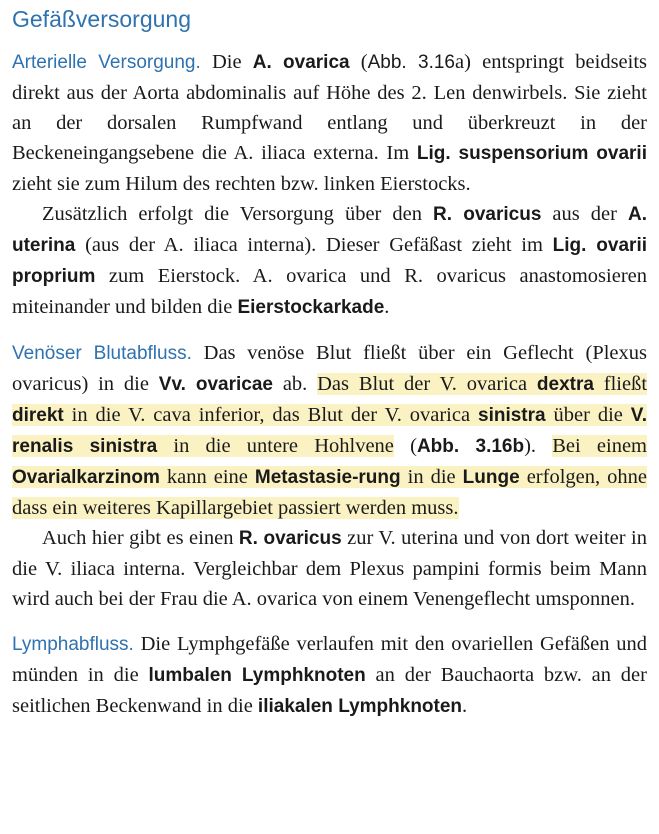 The image size is (659, 834). Describe the element at coordinates (102, 353) in the screenshot. I see `venous-lead: Venöser Blutabfluss.` at that location.